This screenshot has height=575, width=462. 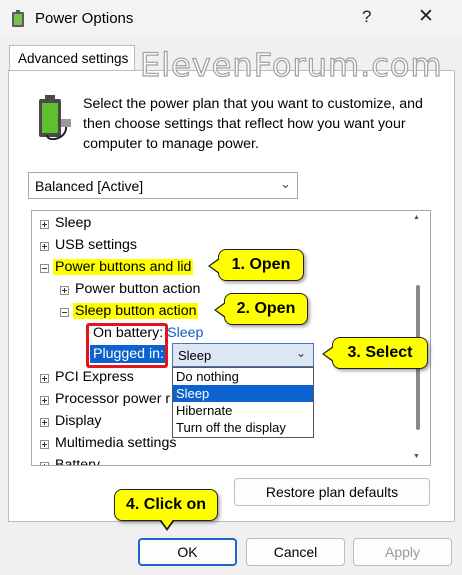 What do you see at coordinates (256, 265) in the screenshot?
I see `callout-1-open: 1. Open` at bounding box center [256, 265].